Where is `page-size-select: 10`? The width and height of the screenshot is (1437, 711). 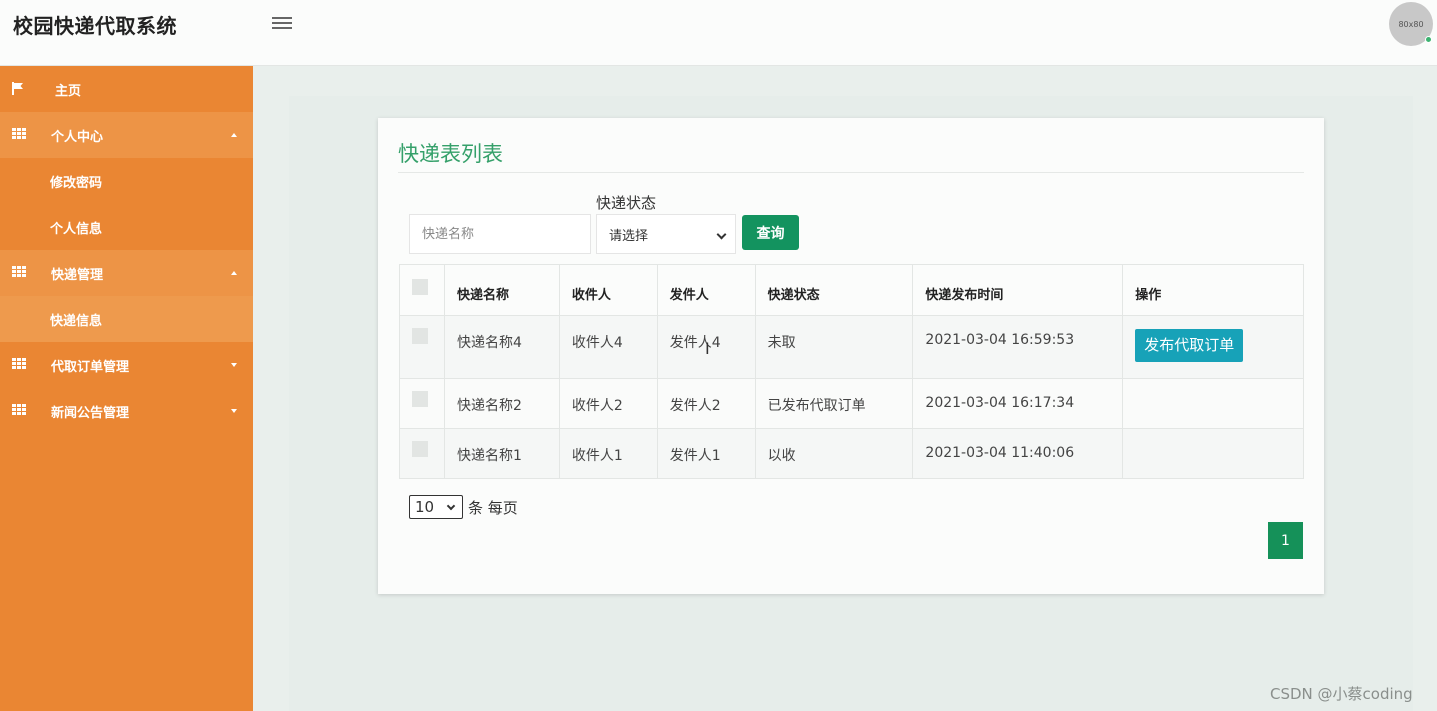
page-size-select: 10 is located at coordinates (436, 507).